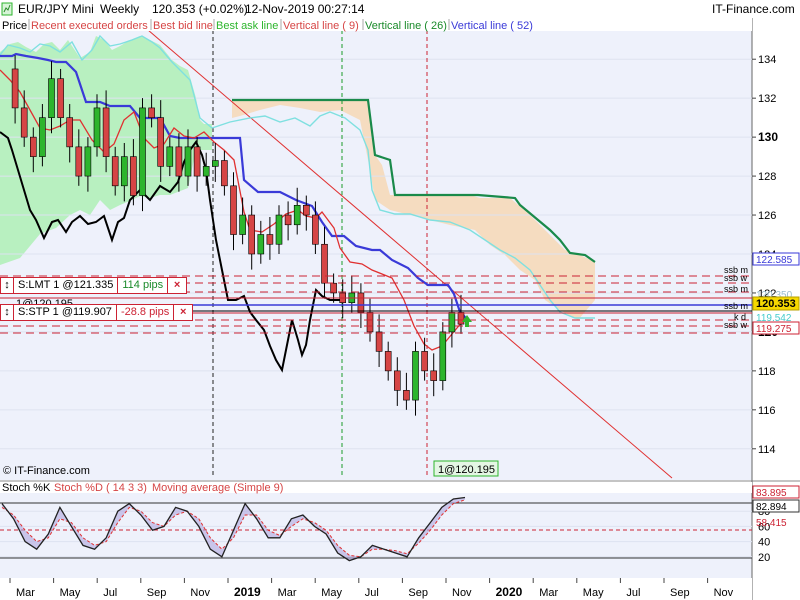  I want to click on time-tick-label: Mar, so click(548, 593).